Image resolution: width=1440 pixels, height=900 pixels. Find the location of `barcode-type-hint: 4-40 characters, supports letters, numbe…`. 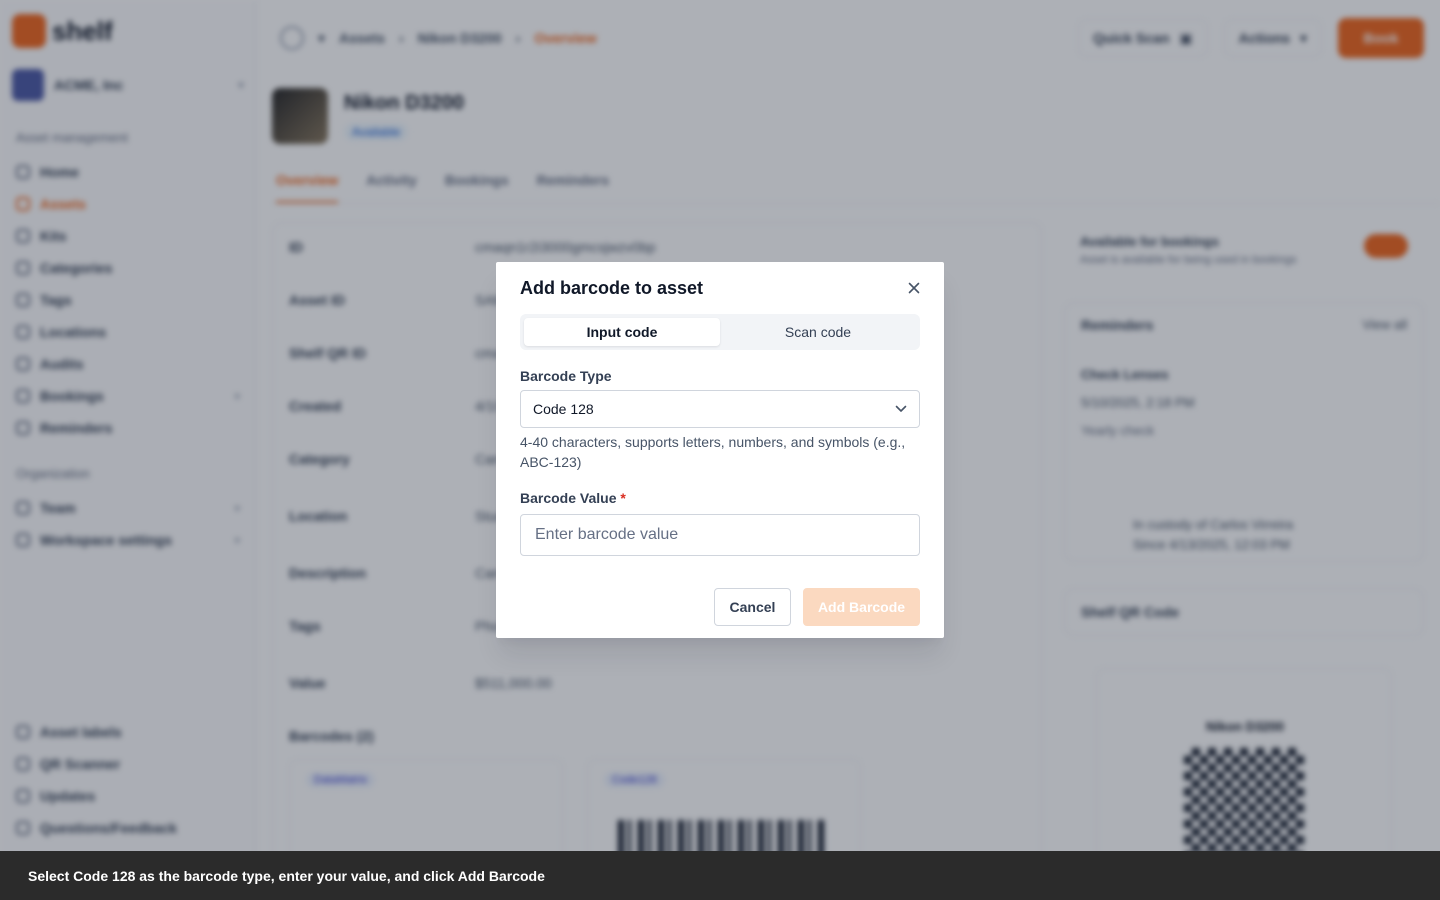

barcode-type-hint: 4-40 characters, supports letters, numbe… is located at coordinates (713, 452).